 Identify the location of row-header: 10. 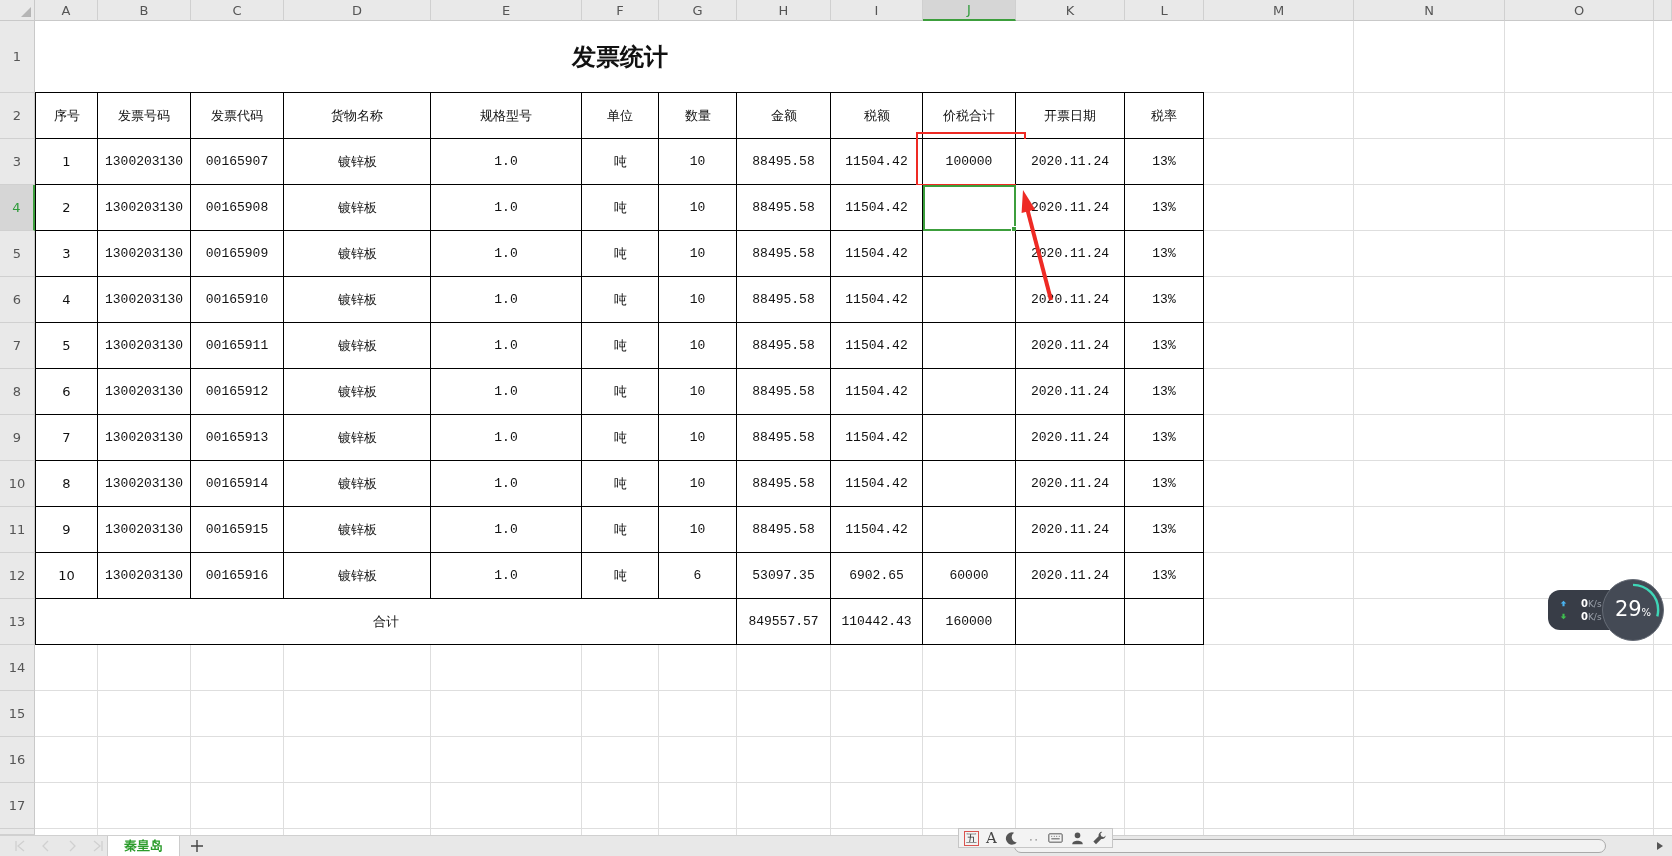
(17, 484).